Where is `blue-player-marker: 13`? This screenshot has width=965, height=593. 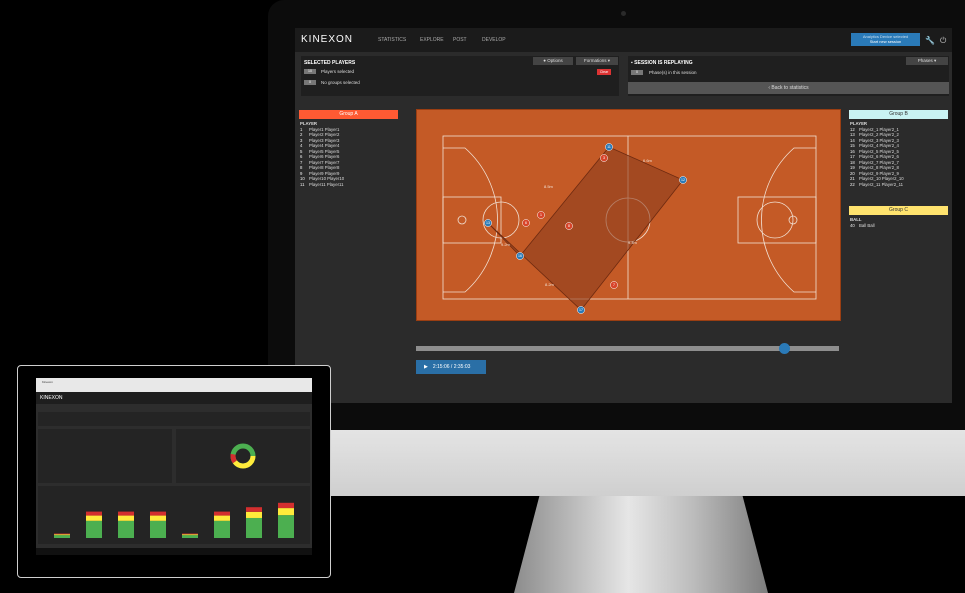 blue-player-marker: 13 is located at coordinates (488, 223).